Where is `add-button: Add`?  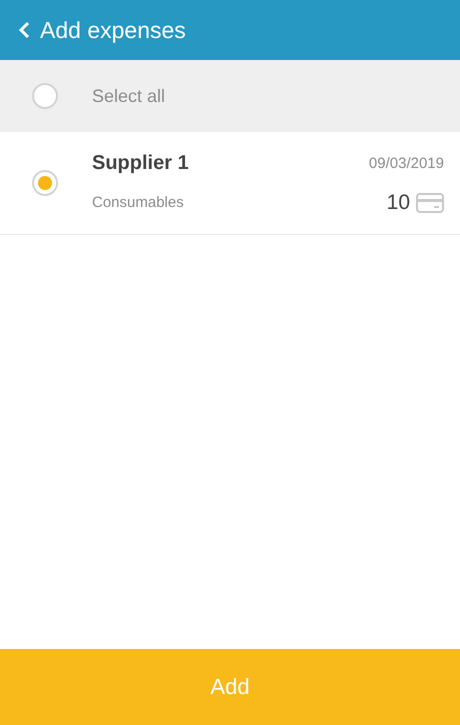 add-button: Add is located at coordinates (230, 687).